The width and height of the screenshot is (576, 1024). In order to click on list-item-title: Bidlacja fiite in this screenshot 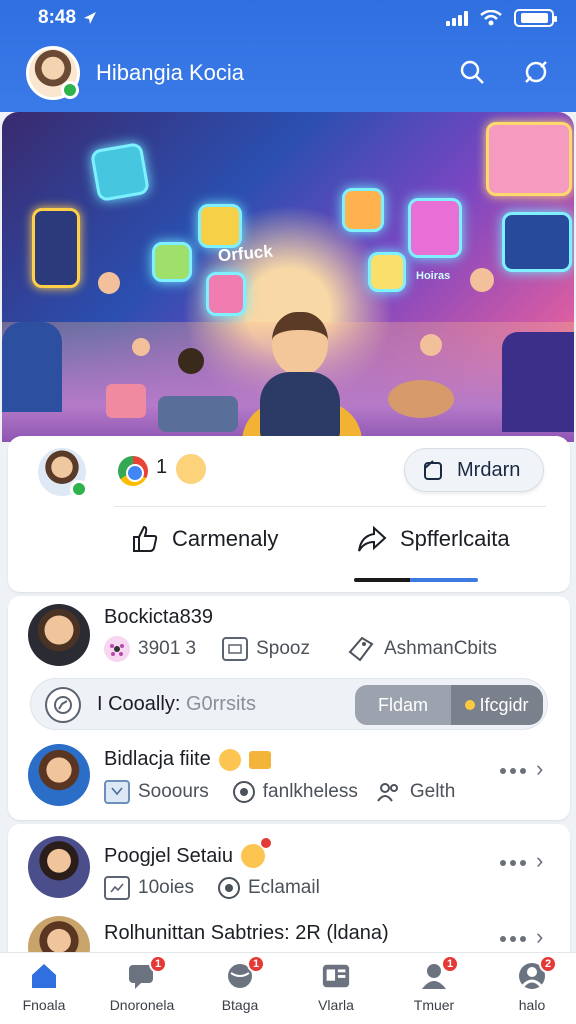, I will do `click(157, 759)`.